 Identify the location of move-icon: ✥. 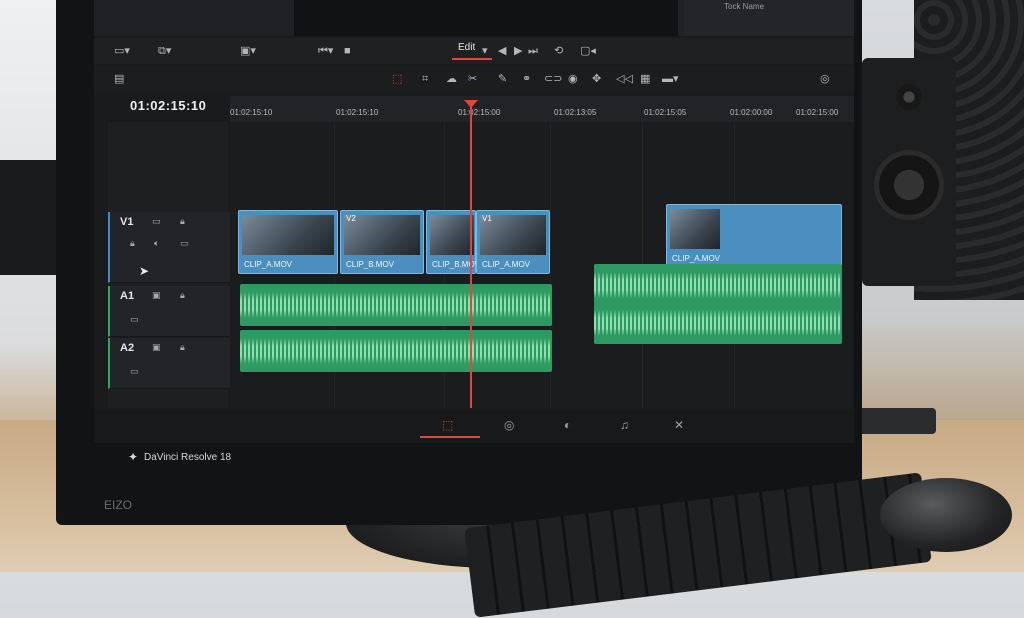
(596, 79).